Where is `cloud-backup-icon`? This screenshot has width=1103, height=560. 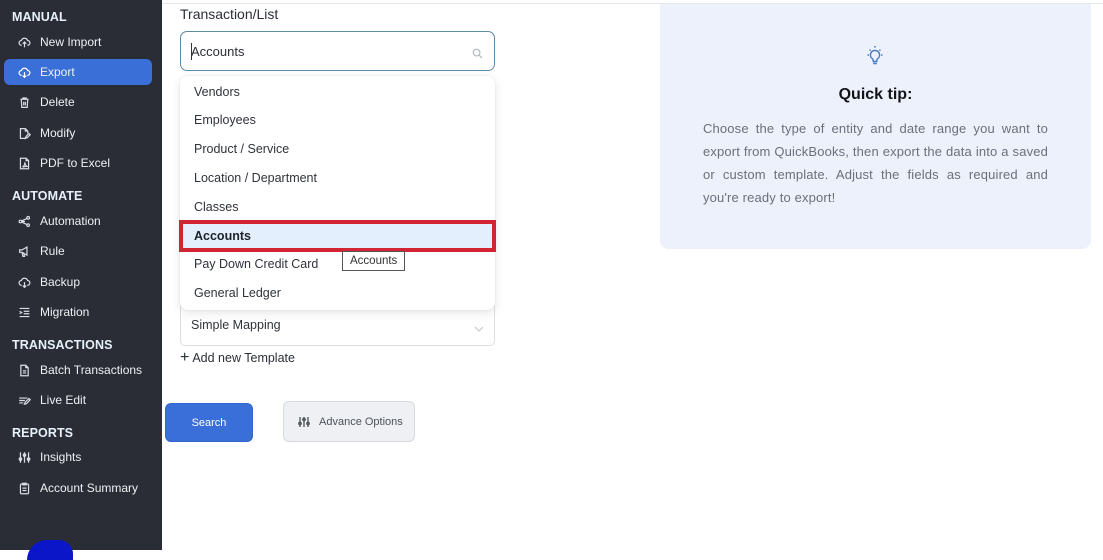
cloud-backup-icon is located at coordinates (24, 282).